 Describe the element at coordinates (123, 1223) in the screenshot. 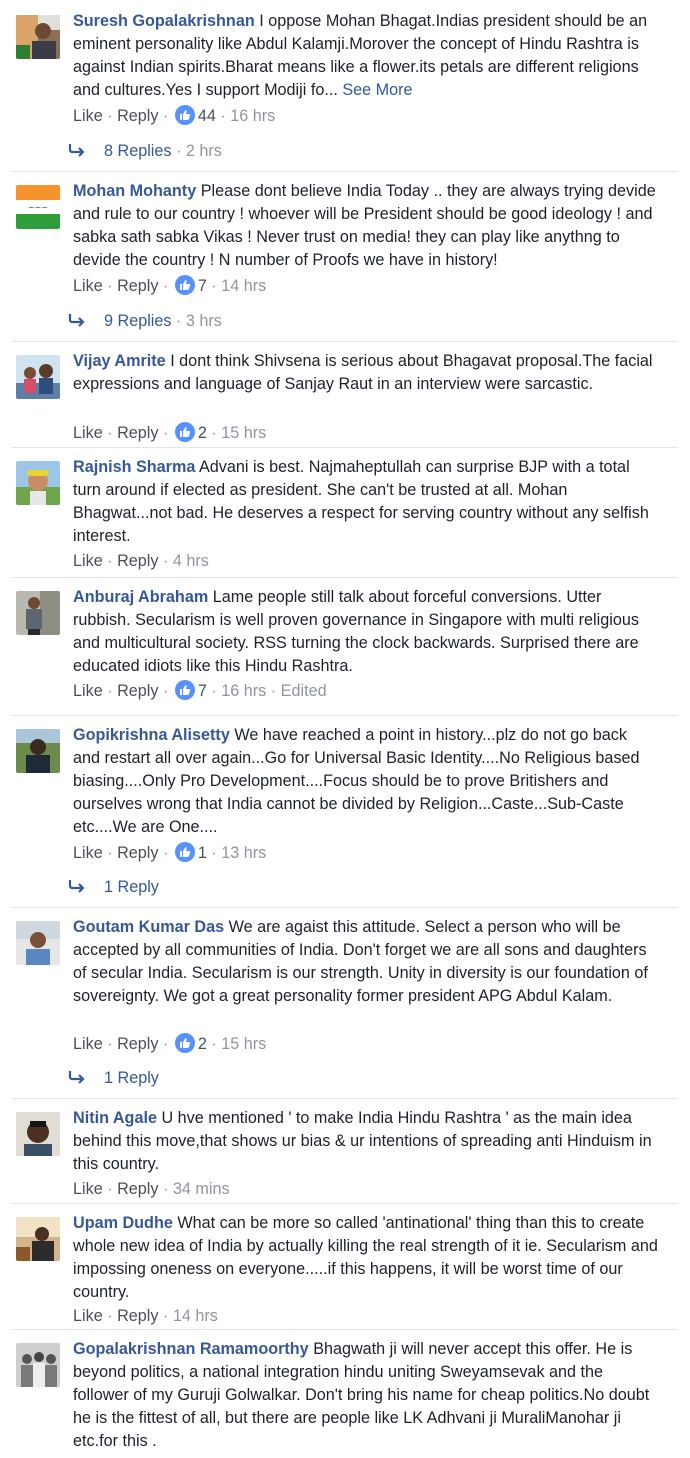

I see `commenter-name: Upam Dudhe` at that location.